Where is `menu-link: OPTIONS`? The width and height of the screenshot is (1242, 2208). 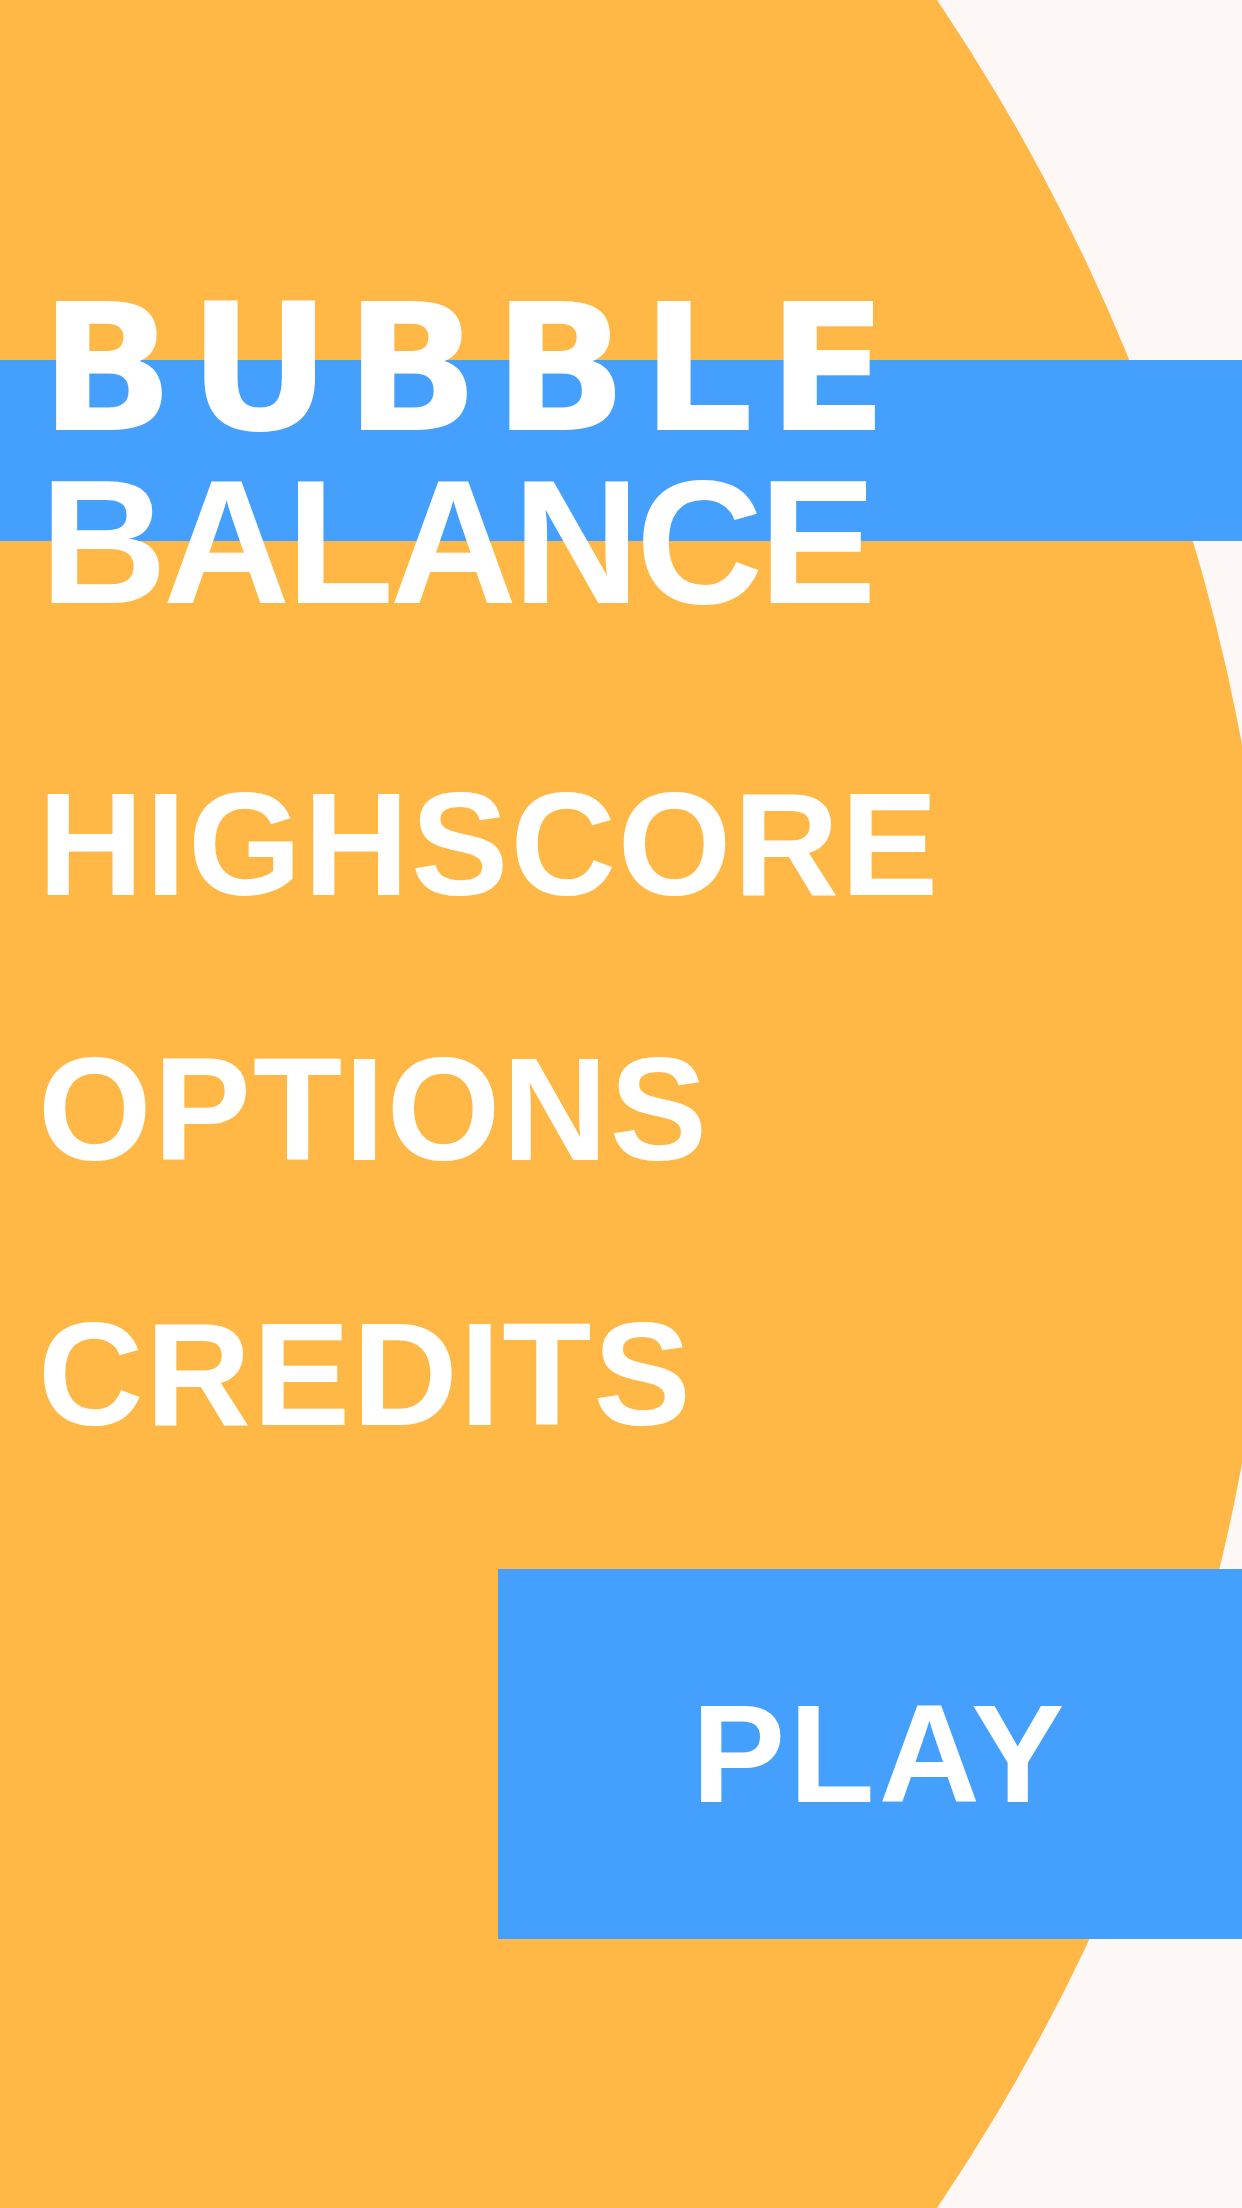
menu-link: OPTIONS is located at coordinates (374, 1109).